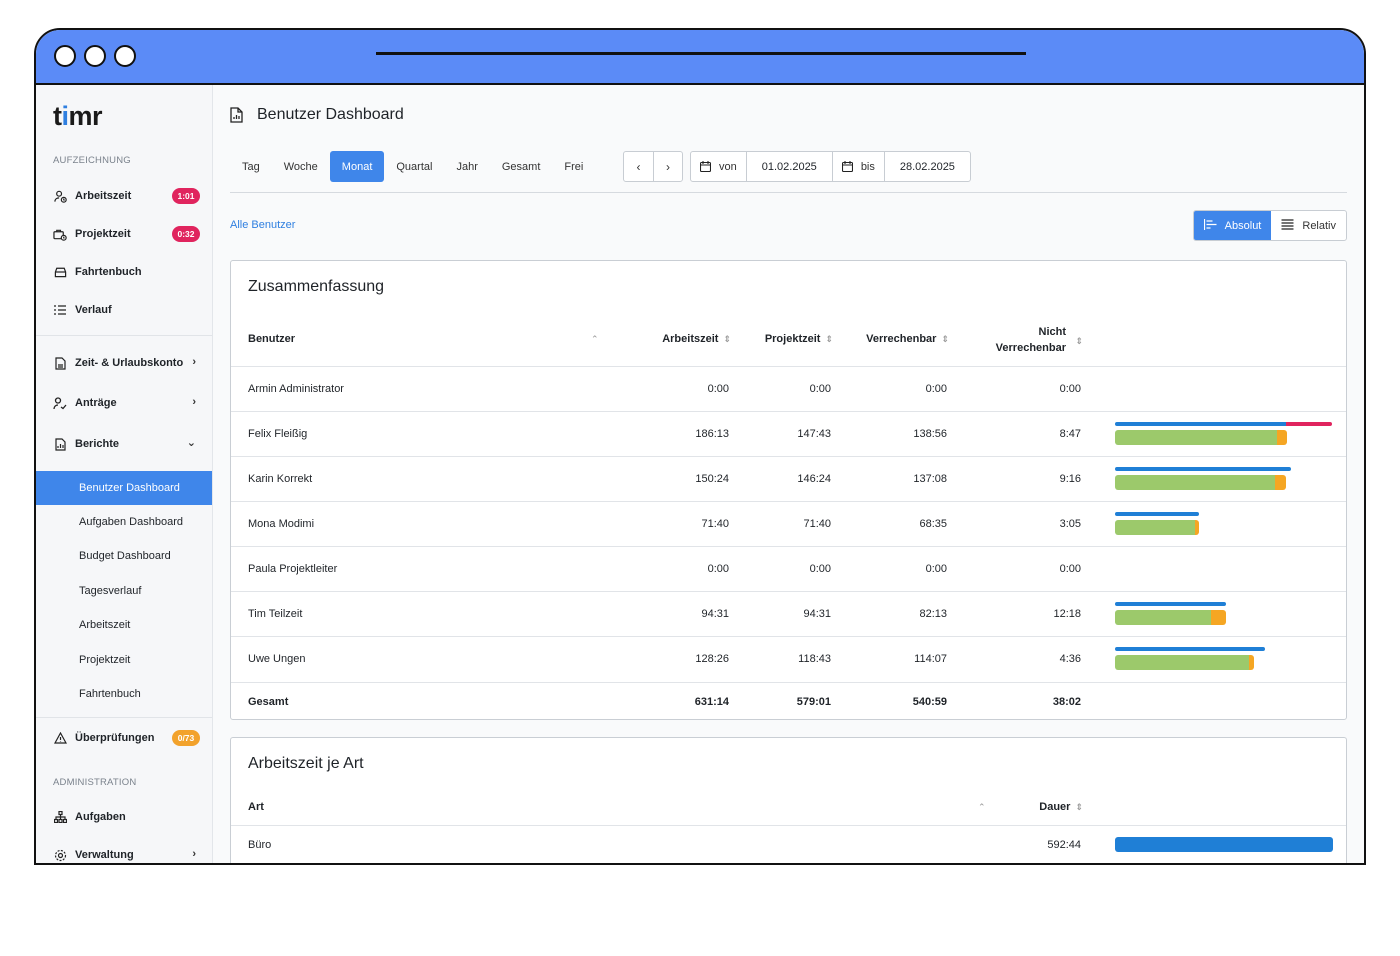 The height and width of the screenshot is (956, 1400). Describe the element at coordinates (790, 166) in the screenshot. I see `from-date-field: 01.02.2025` at that location.